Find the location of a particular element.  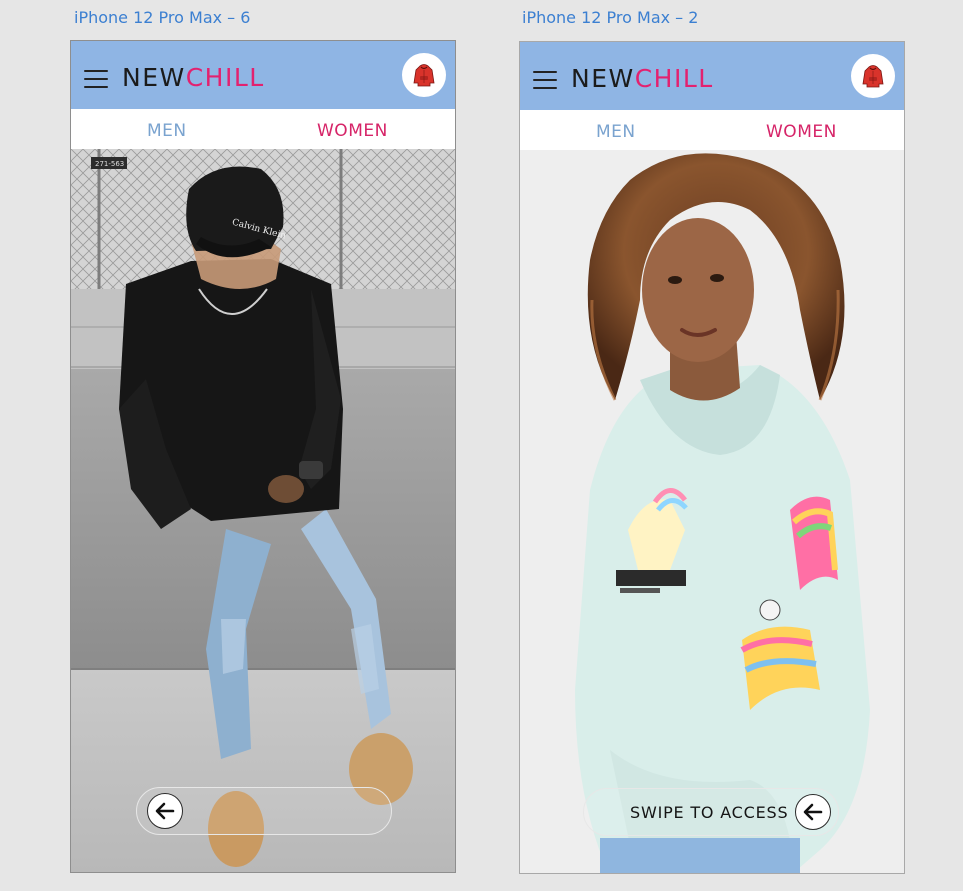

sign-text: 271-563 is located at coordinates (109, 164).